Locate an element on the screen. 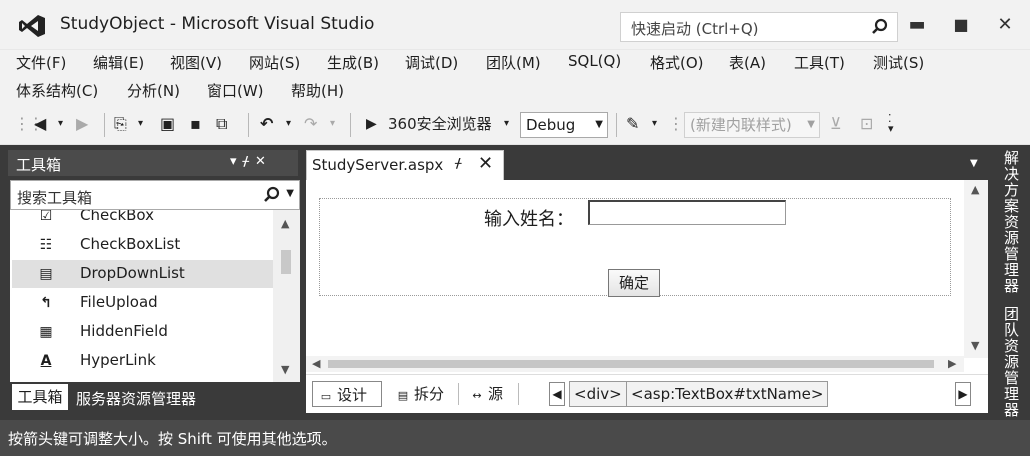 The width and height of the screenshot is (1030, 456). save-all-icon: ⧉ is located at coordinates (221, 124).